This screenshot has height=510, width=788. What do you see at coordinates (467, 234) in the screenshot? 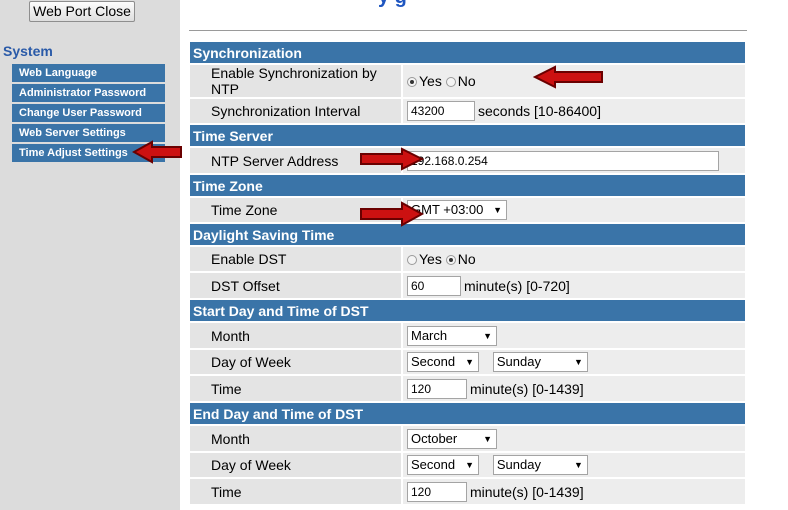
I see `section-dst: Daylight Saving Time` at bounding box center [467, 234].